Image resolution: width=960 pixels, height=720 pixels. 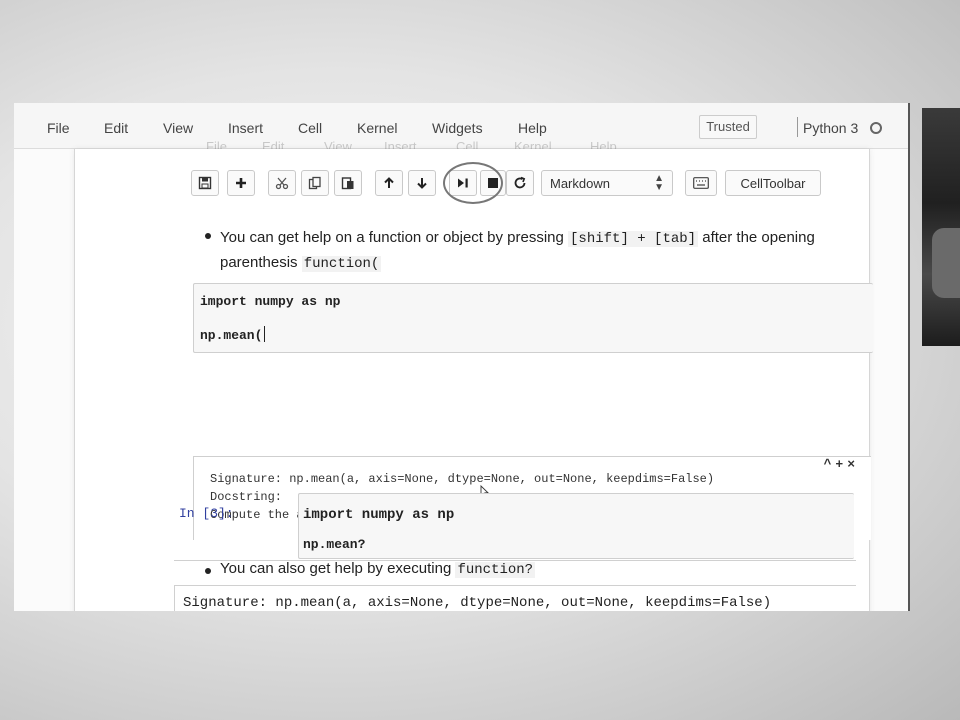 I want to click on code-line: np.mean(, so click(x=231, y=335).